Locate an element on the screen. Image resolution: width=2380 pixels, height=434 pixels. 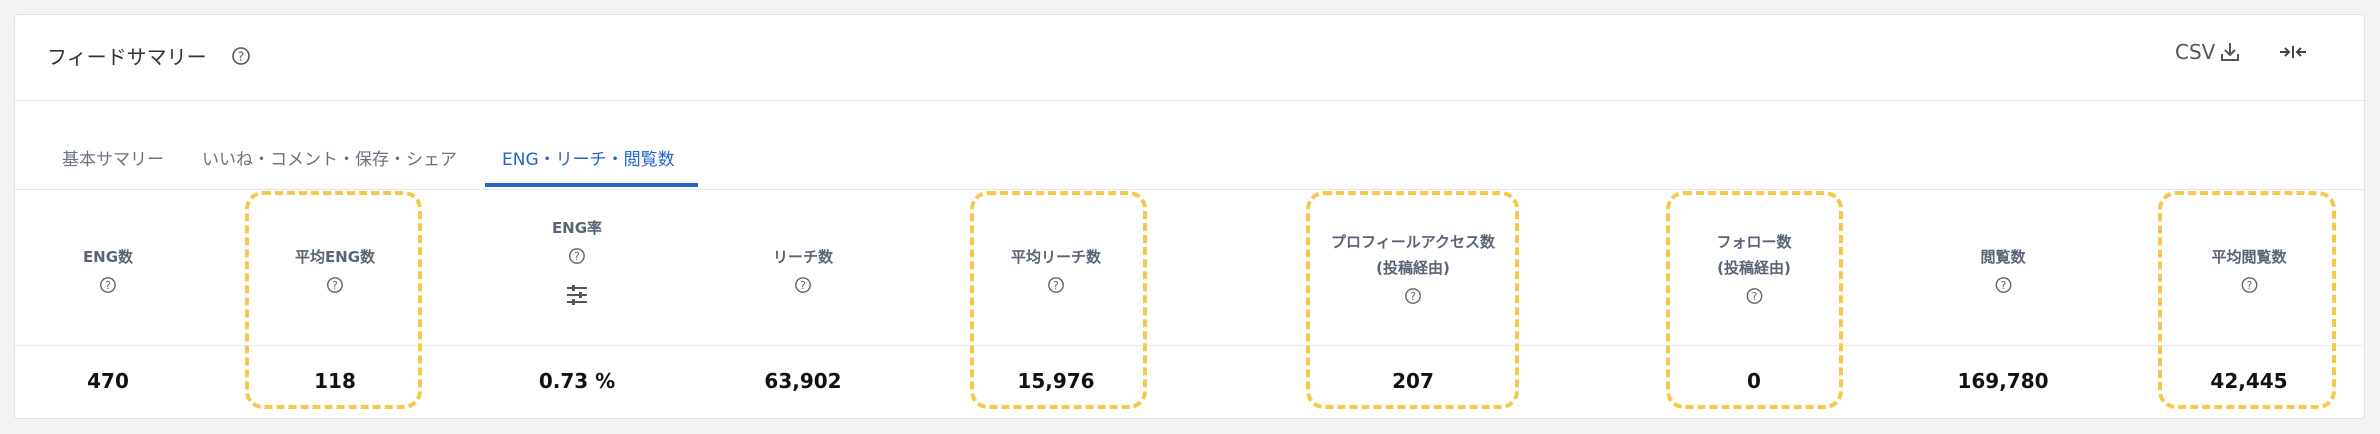
column-label: リーチ数 is located at coordinates (803, 257).